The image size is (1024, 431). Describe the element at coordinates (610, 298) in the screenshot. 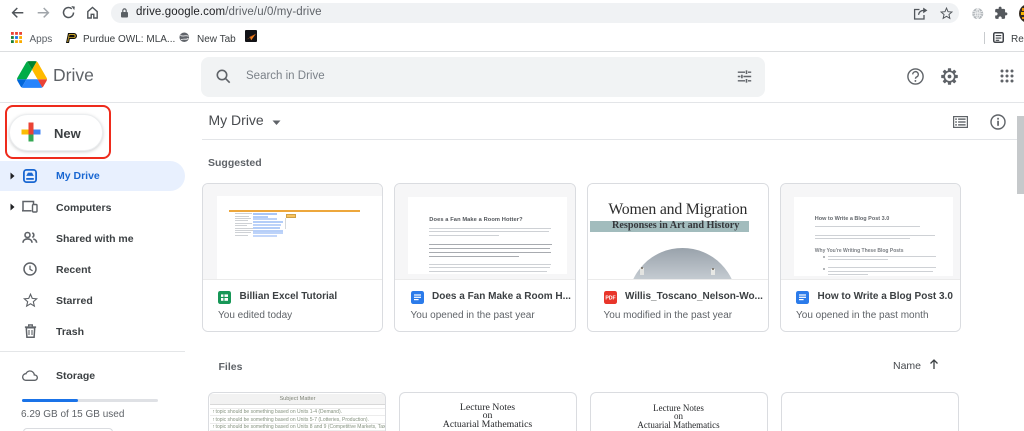

I see `svg-text: PDF` at that location.